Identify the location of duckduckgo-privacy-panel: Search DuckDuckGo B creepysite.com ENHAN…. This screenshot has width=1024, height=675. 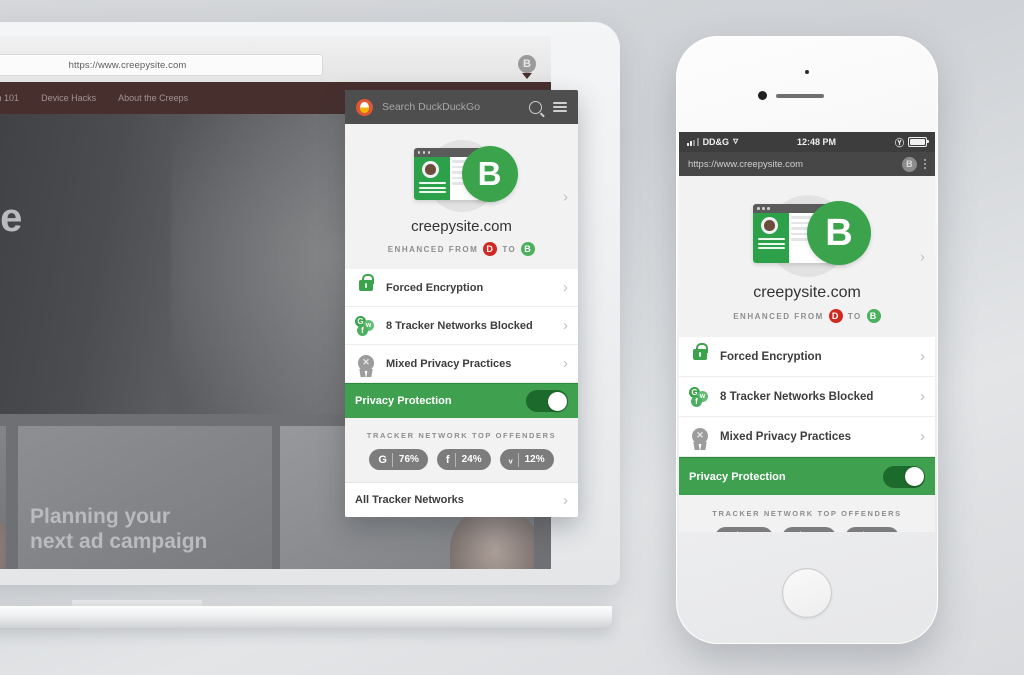
(461, 303).